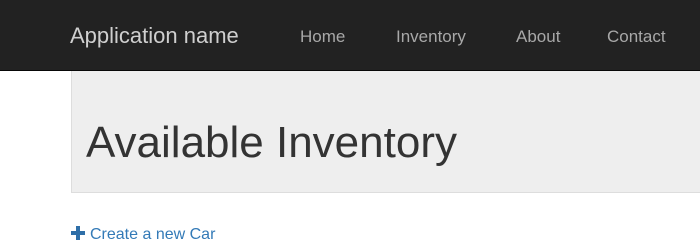 This screenshot has height=246, width=700. I want to click on plus-icon, so click(78, 233).